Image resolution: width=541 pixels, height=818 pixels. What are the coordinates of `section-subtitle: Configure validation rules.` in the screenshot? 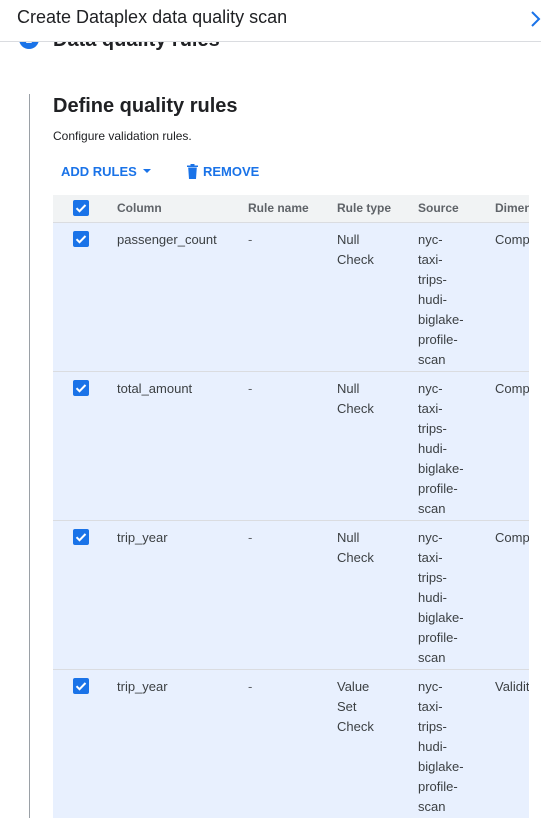 It's located at (122, 136).